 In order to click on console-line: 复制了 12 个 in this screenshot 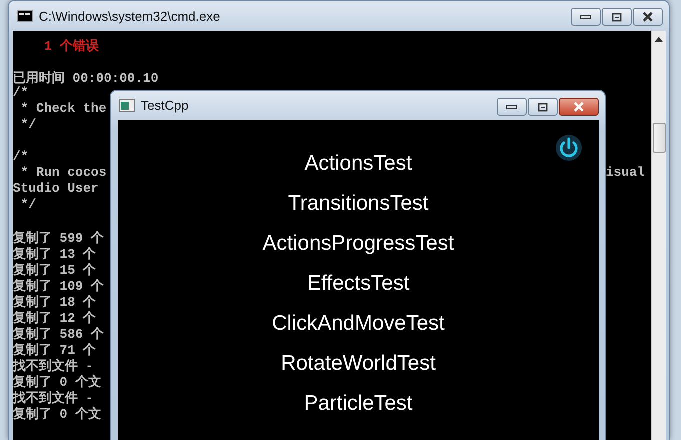, I will do `click(54, 317)`.